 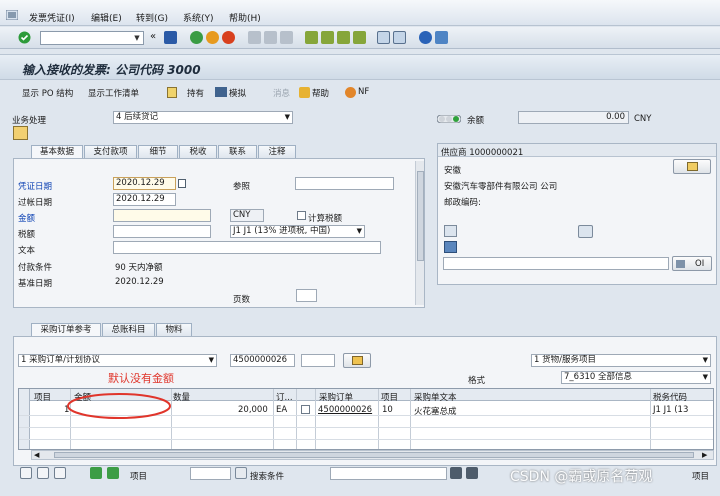 I want to click on show-worklist-button: 显示工作清单, so click(x=113, y=93).